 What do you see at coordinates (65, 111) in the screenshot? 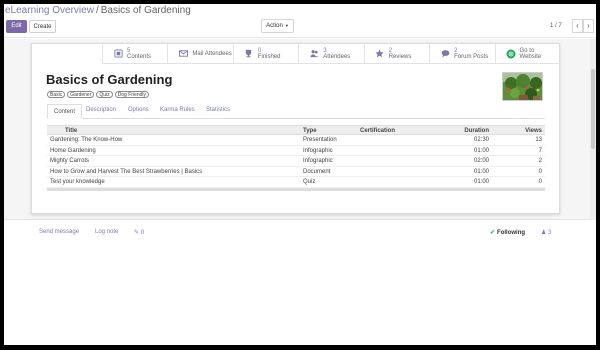
I see `tab-content: Content` at bounding box center [65, 111].